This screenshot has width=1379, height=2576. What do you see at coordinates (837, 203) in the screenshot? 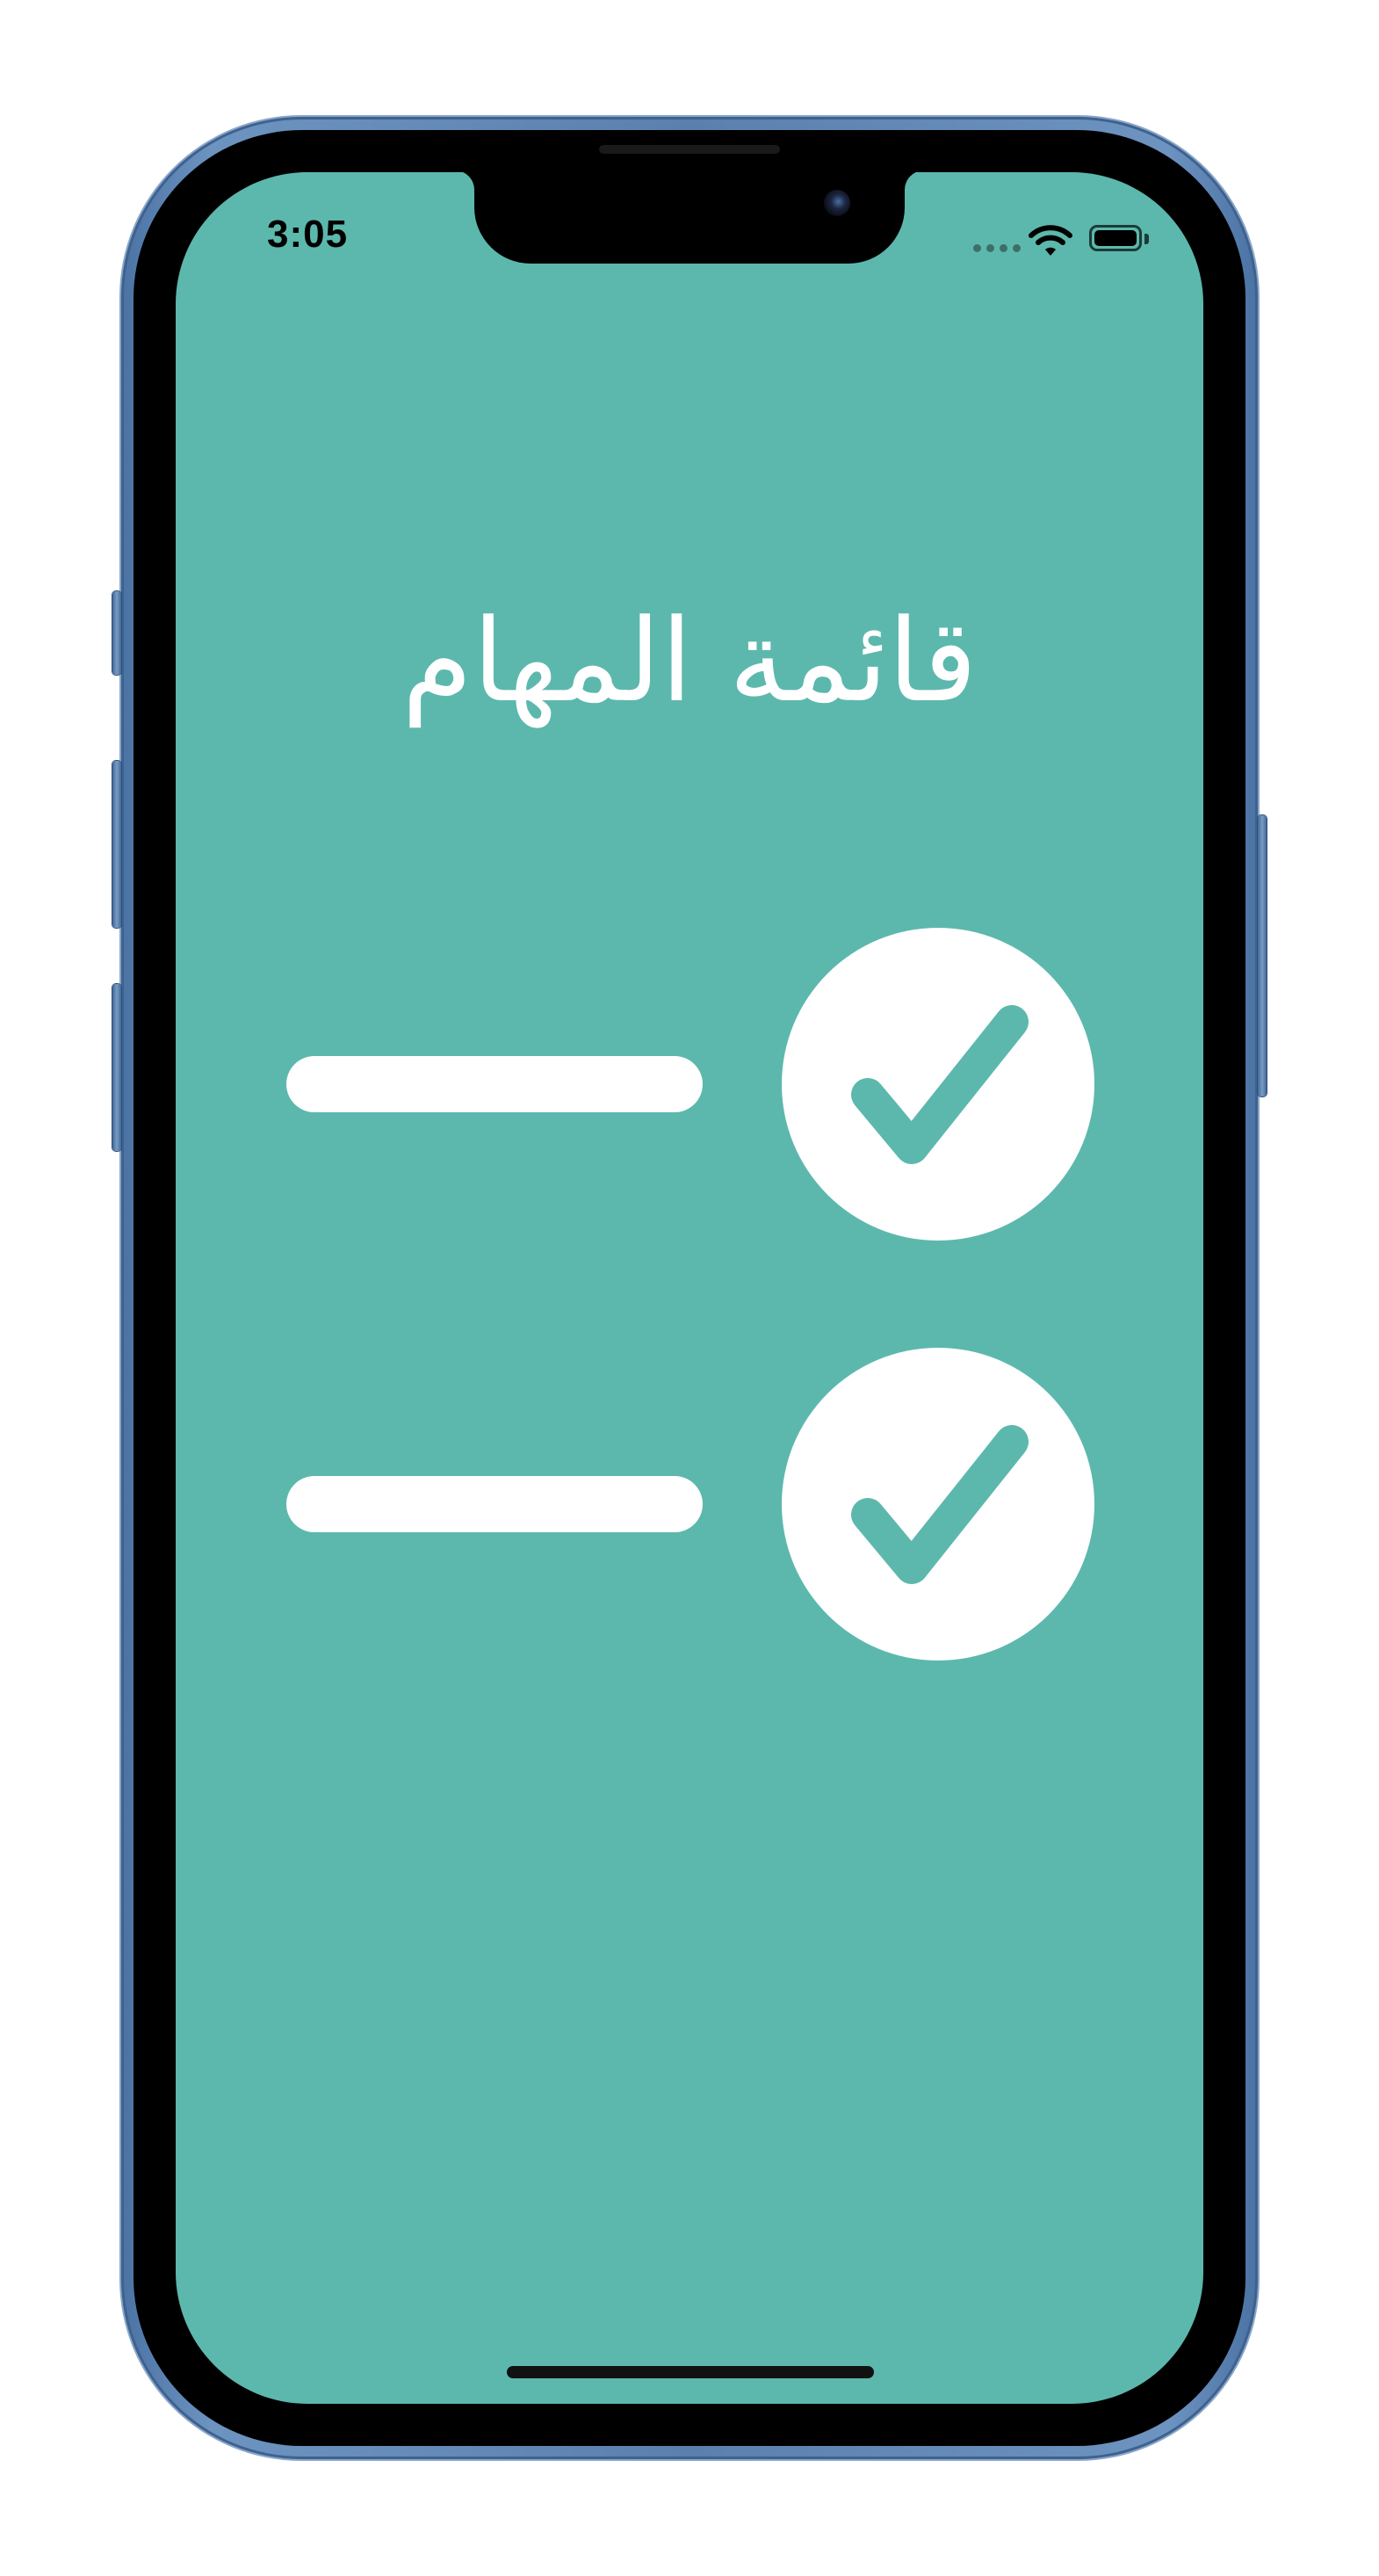
I see `front-camera` at bounding box center [837, 203].